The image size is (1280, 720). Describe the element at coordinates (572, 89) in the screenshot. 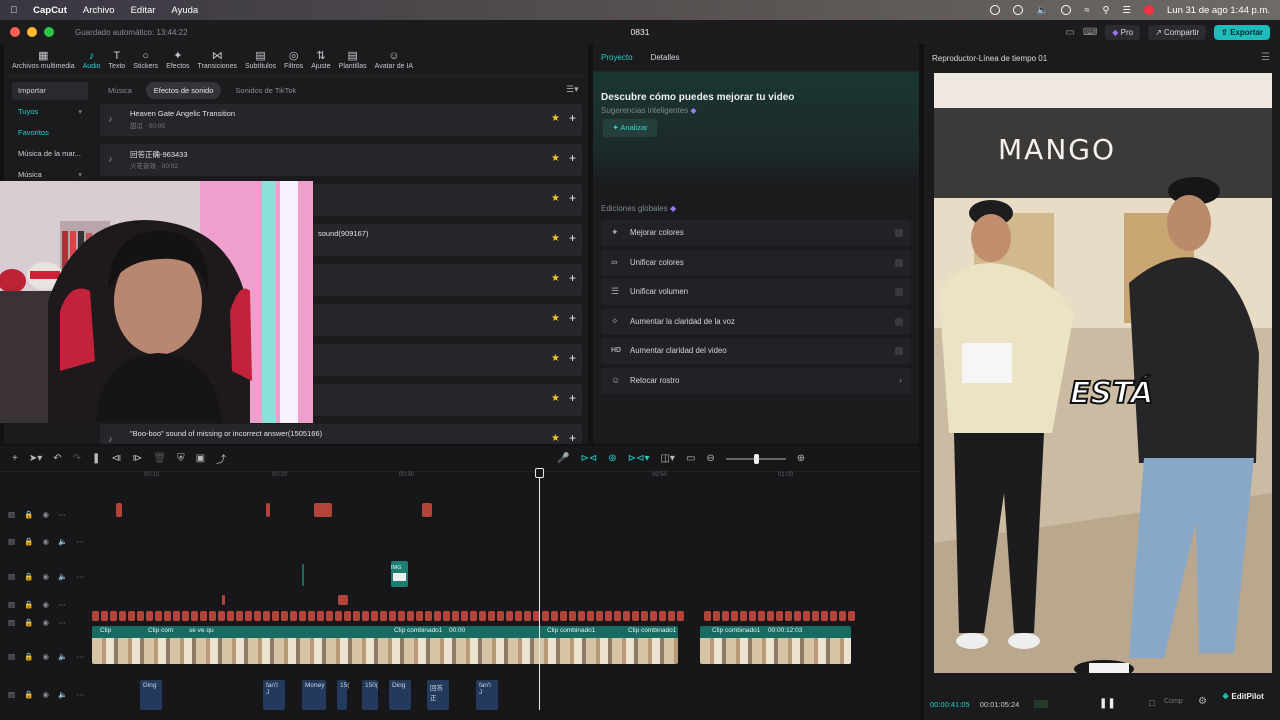

I see `filter-icon: ☰▾` at that location.